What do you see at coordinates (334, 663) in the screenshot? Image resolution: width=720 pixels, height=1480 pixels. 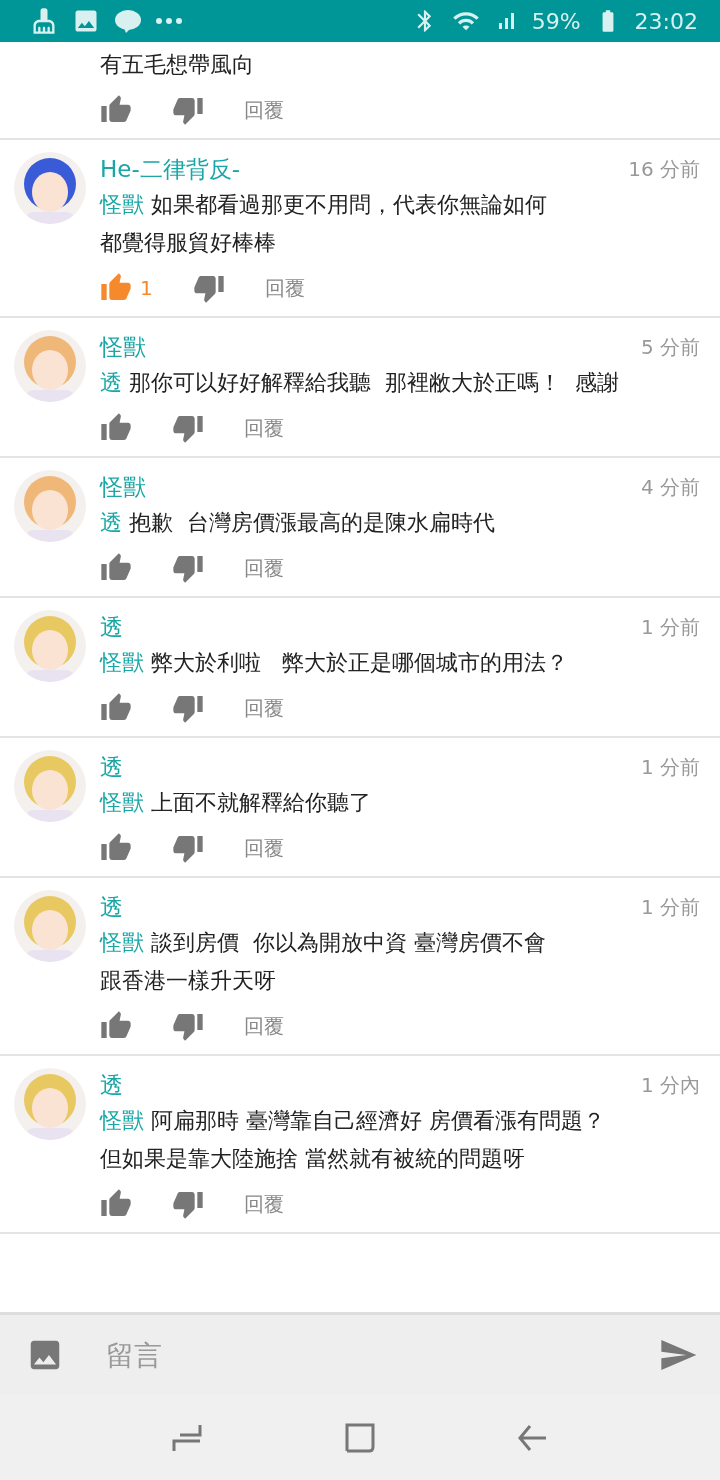 I see `comment-text: 怪獸 弊大於利啦 弊大於正是哪個城市的用法？` at bounding box center [334, 663].